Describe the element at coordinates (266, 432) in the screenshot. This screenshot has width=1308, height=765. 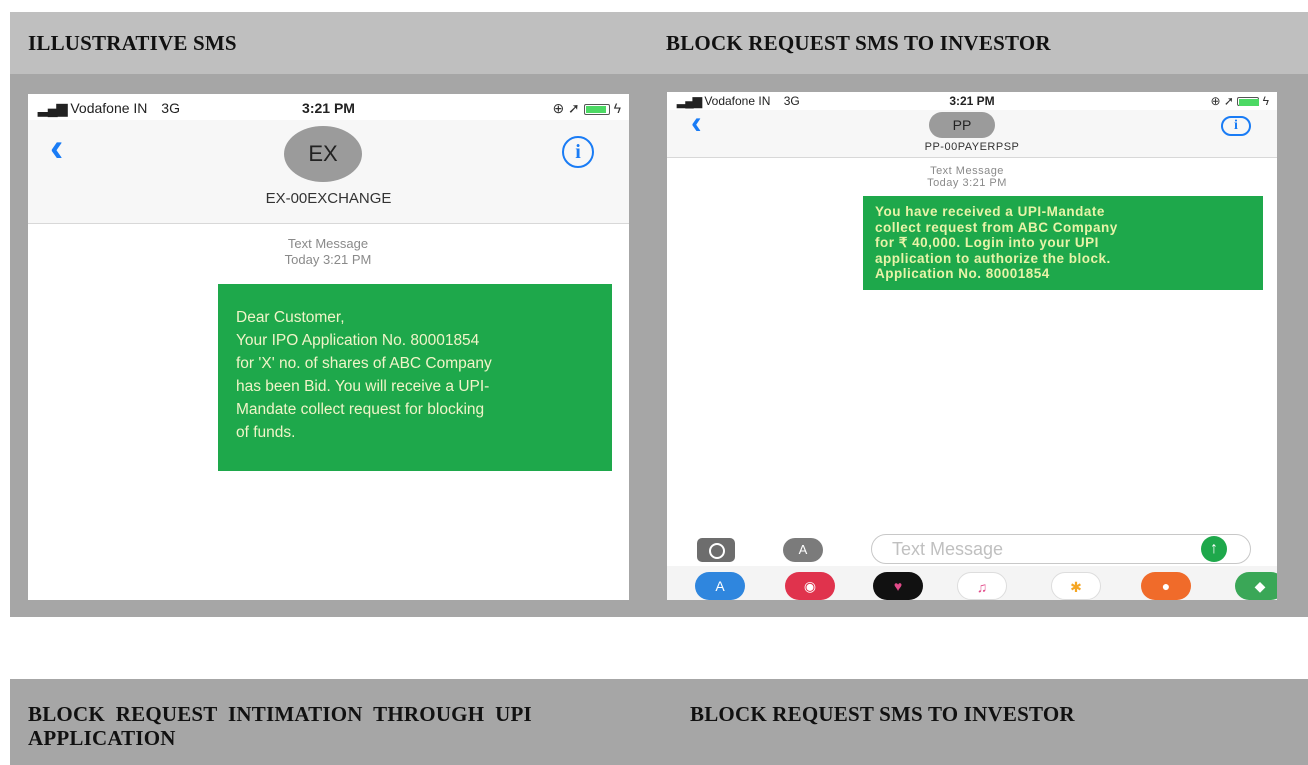
I see `message-line: of funds.` at that location.